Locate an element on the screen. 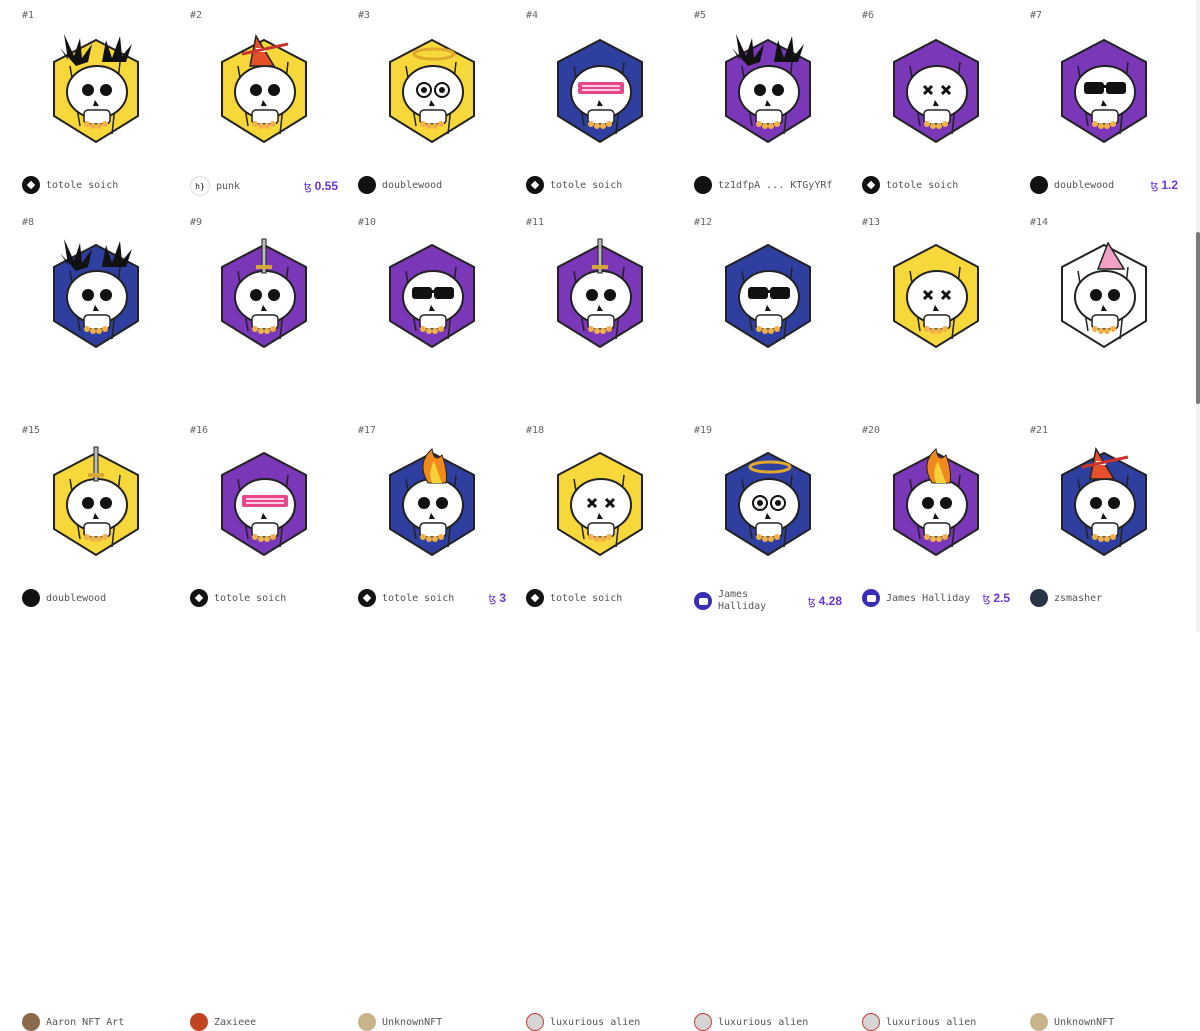  scrollbar-thumb is located at coordinates (1198, 318).